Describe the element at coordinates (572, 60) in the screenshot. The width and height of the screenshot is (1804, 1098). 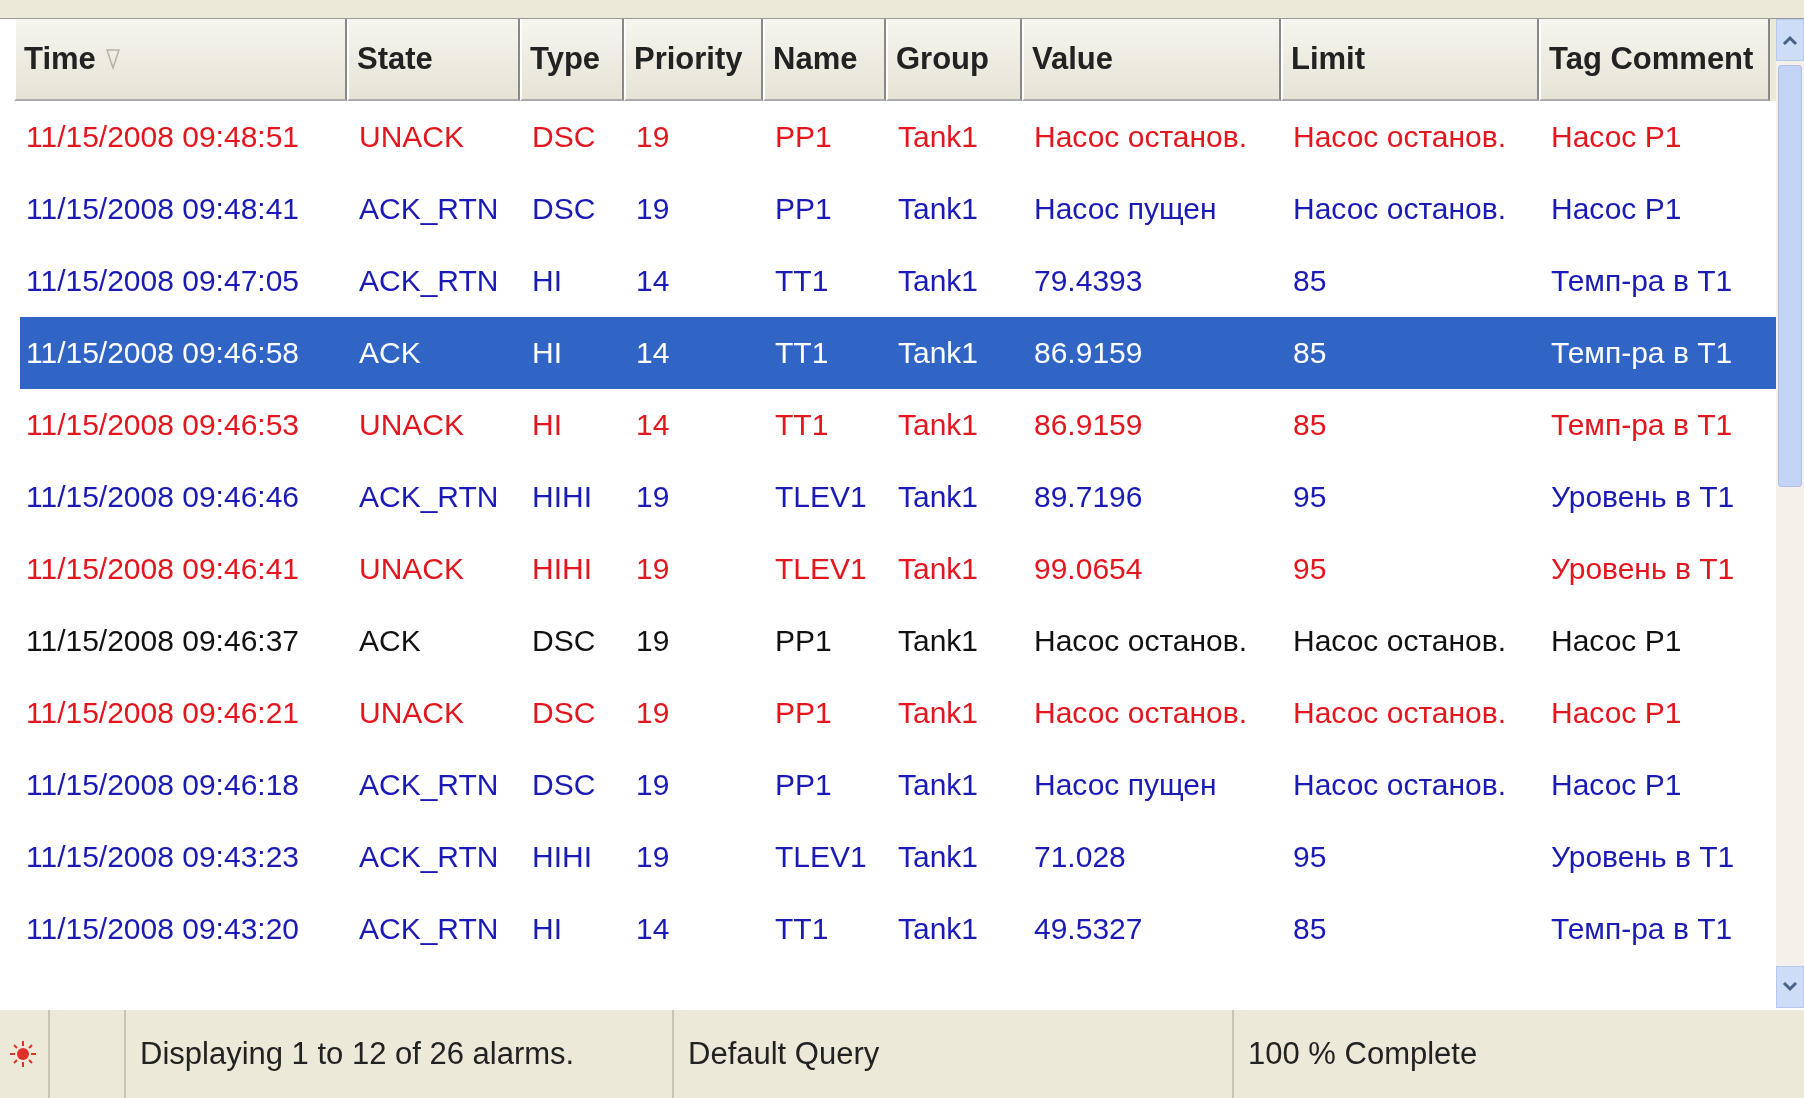
I see `column-header: Type` at that location.